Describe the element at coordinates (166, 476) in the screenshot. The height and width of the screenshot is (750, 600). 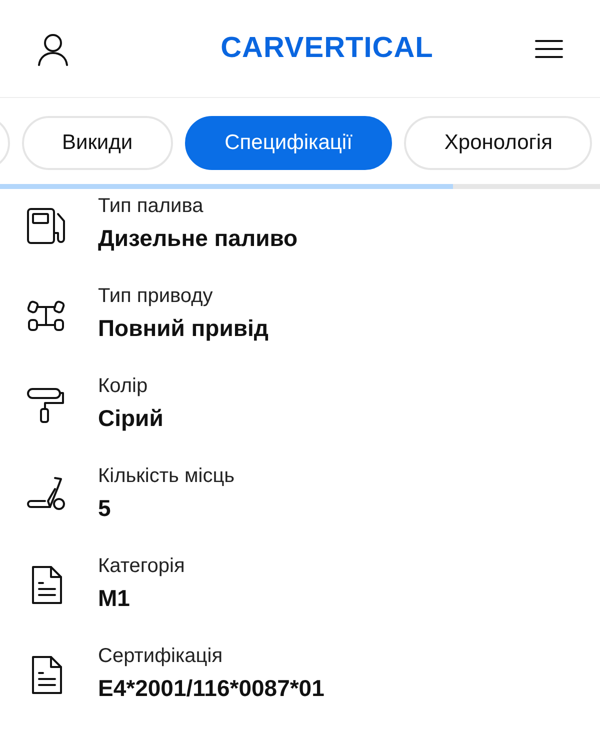
I see `spec-label: Кількість місць` at that location.